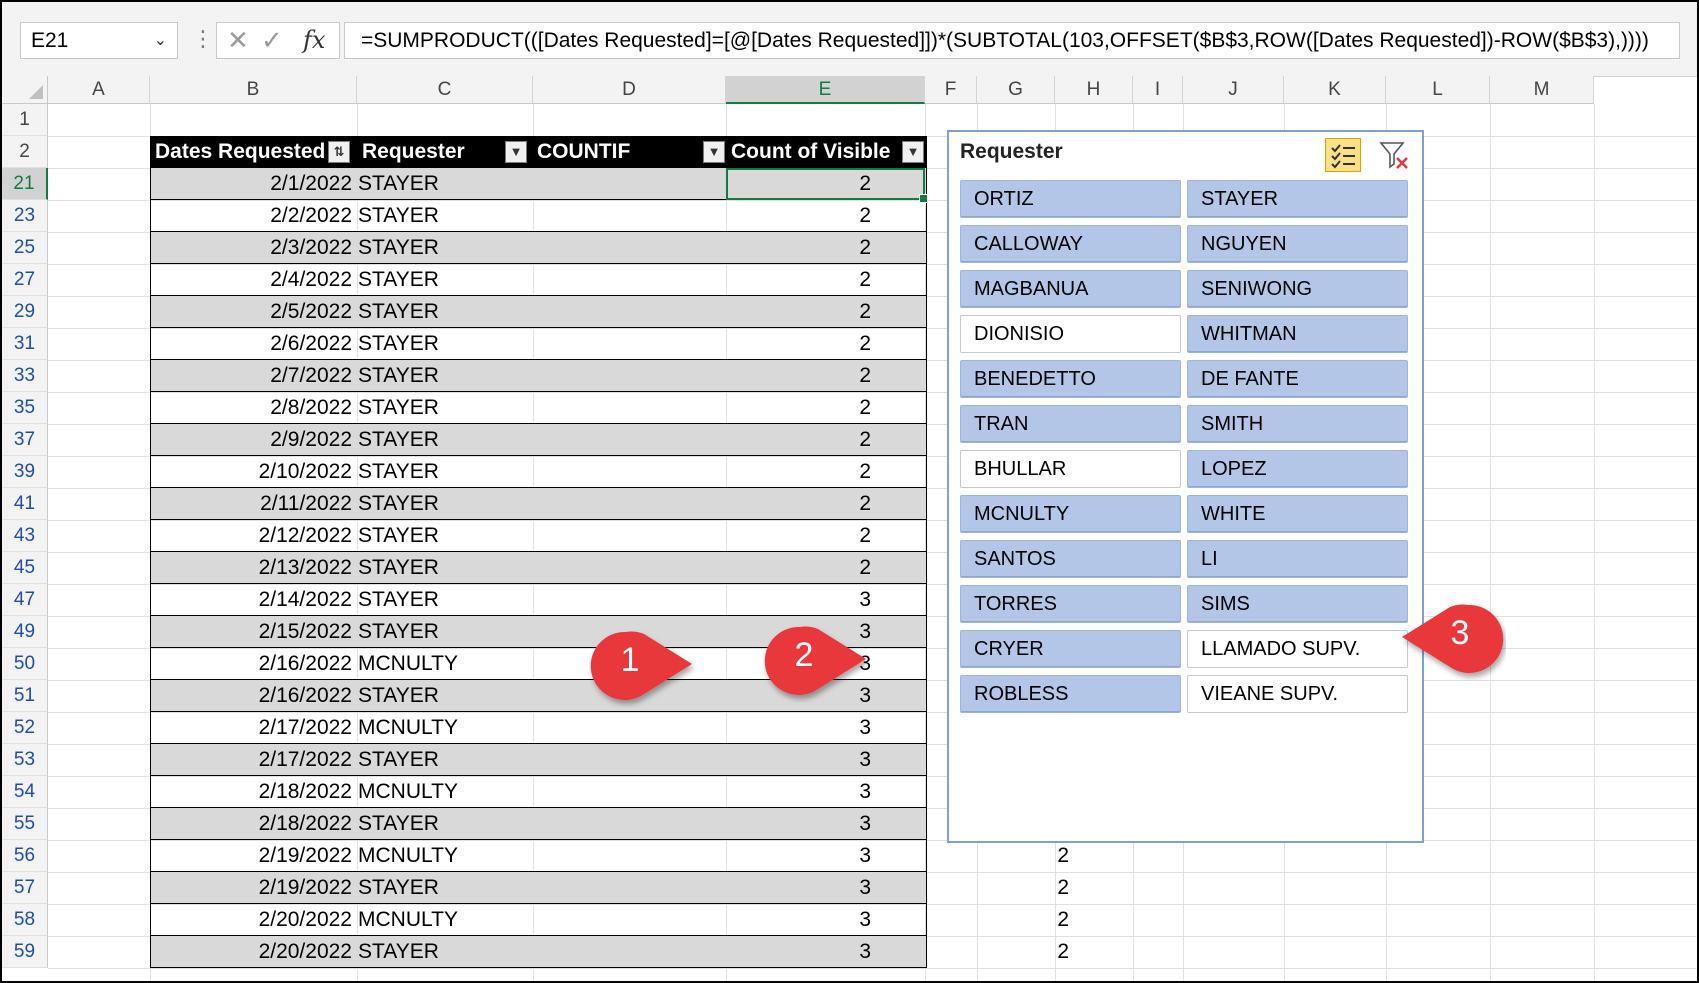 The height and width of the screenshot is (983, 1699). Describe the element at coordinates (25, 408) in the screenshot. I see `row-header: 35` at that location.